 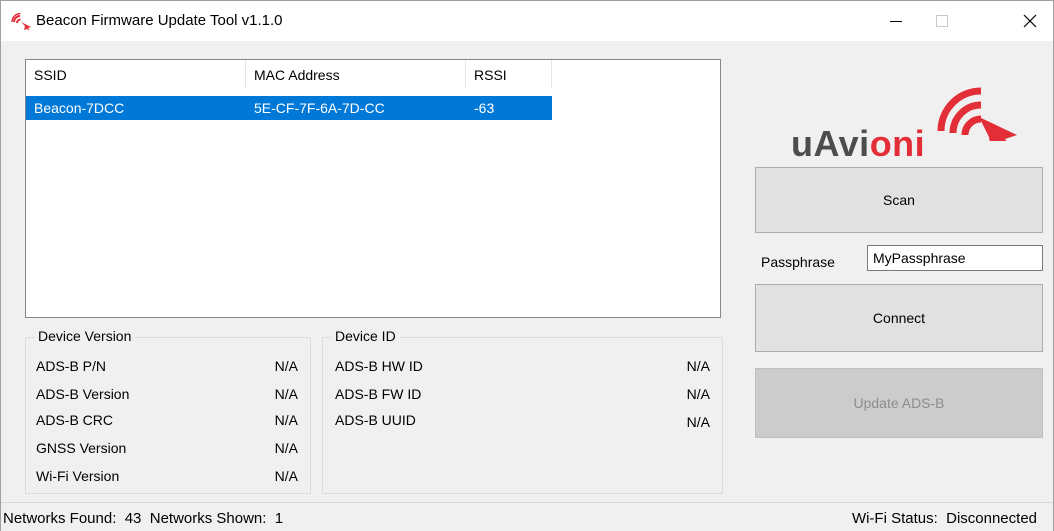 I want to click on cell-mac: 5E-CF-7F-6A-7D-CC, so click(x=319, y=108).